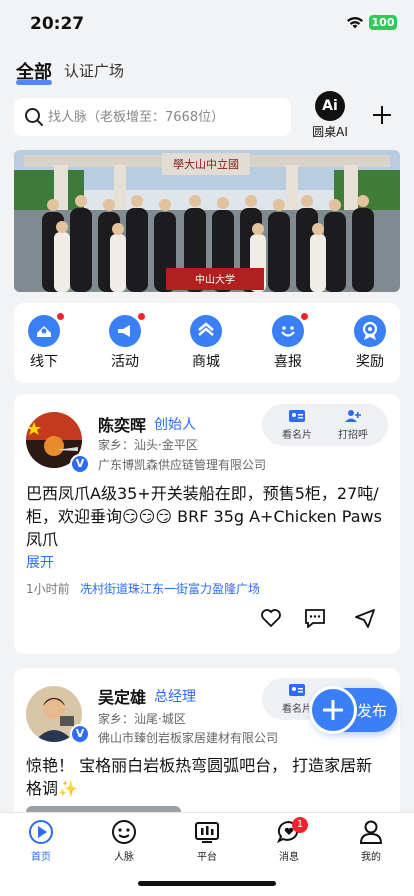 This screenshot has width=414, height=896. Describe the element at coordinates (289, 840) in the screenshot. I see `nav-messages: 1 消息` at that location.